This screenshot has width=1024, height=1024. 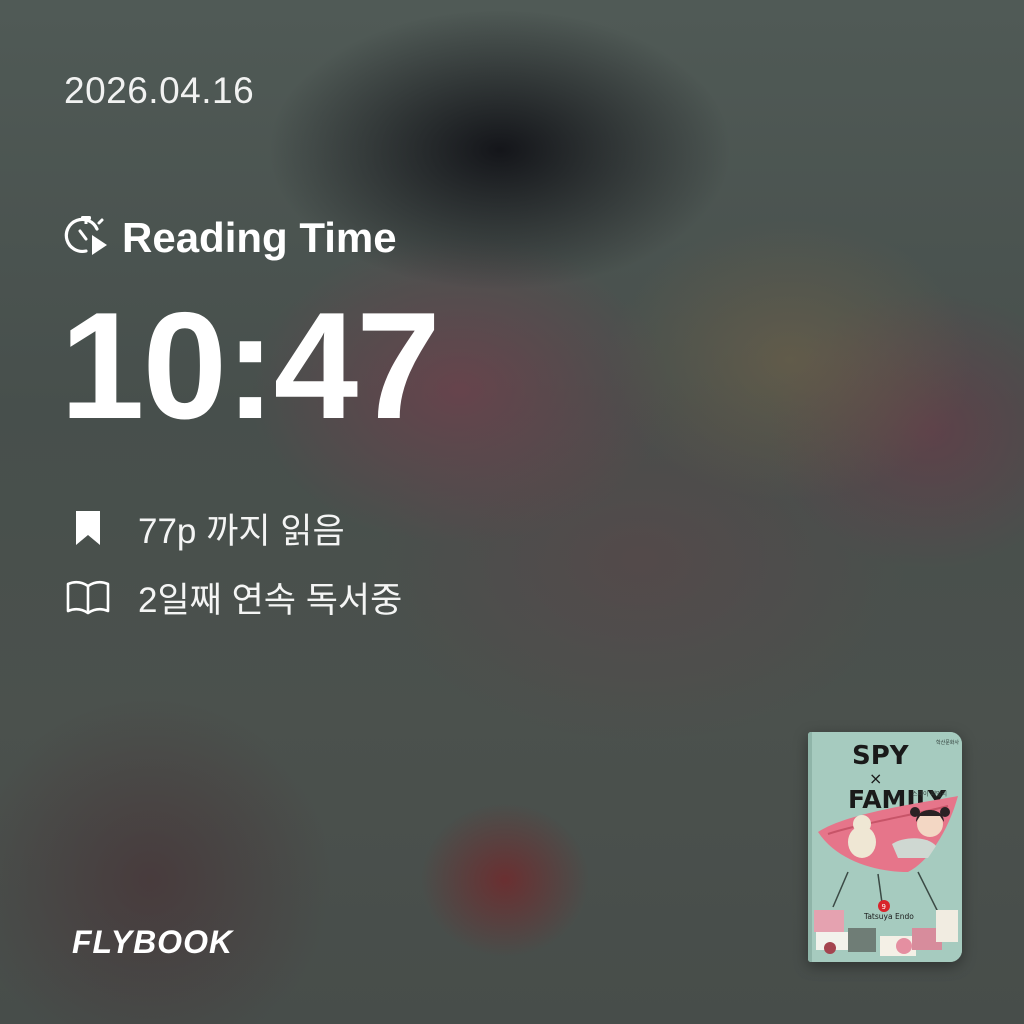 I want to click on reading-time-value: 10:47, so click(x=250, y=366).